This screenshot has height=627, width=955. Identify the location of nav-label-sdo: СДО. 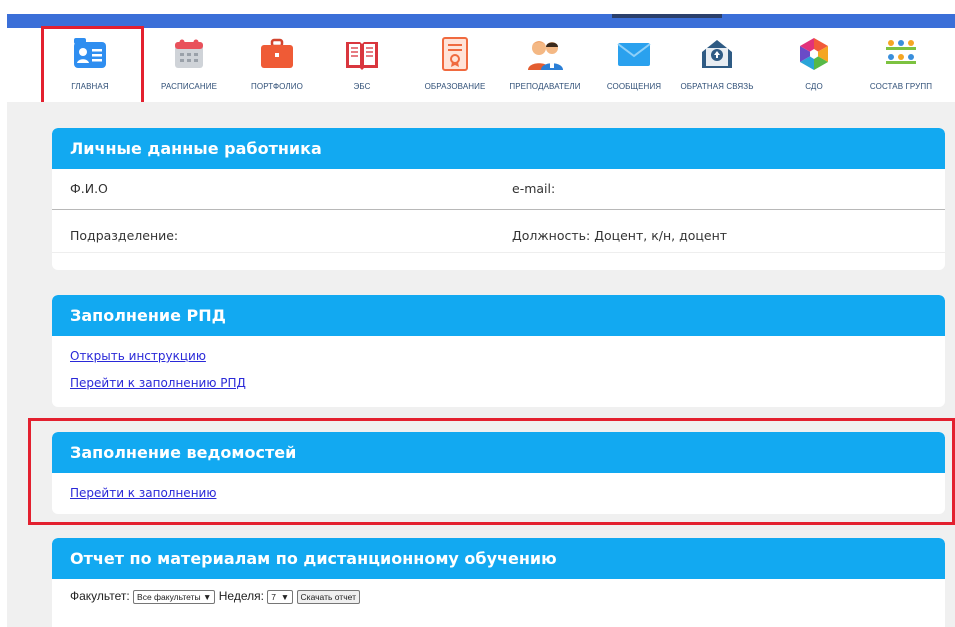
(814, 86).